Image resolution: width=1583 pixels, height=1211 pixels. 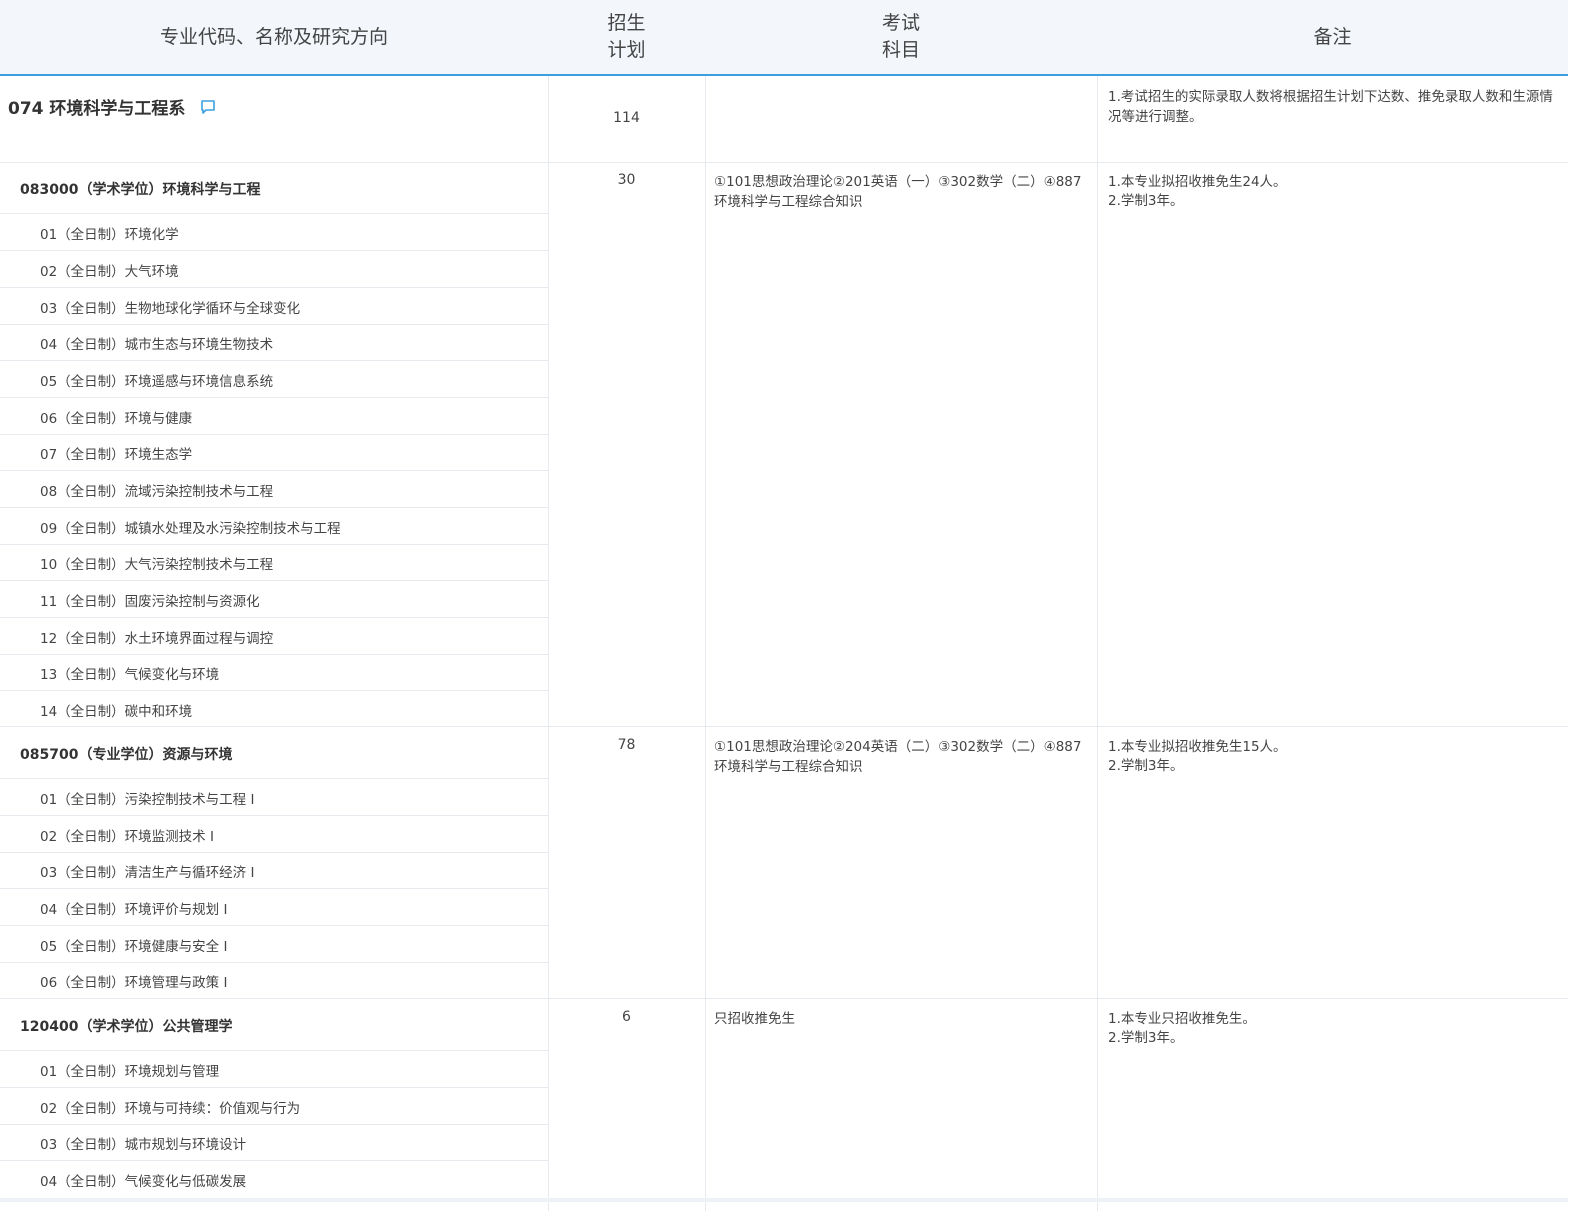 What do you see at coordinates (900, 50) in the screenshot?
I see `header-exam-line2: 科目` at bounding box center [900, 50].